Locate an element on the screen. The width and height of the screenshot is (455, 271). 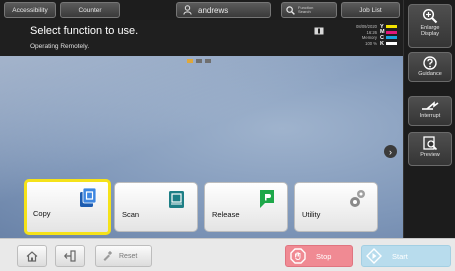
start-label: Start is located at coordinates (400, 256).